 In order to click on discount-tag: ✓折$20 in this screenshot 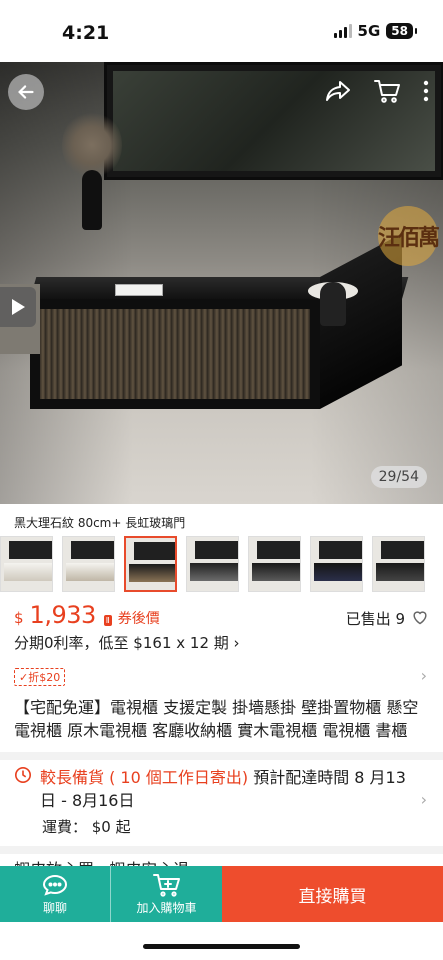, I will do `click(40, 677)`.